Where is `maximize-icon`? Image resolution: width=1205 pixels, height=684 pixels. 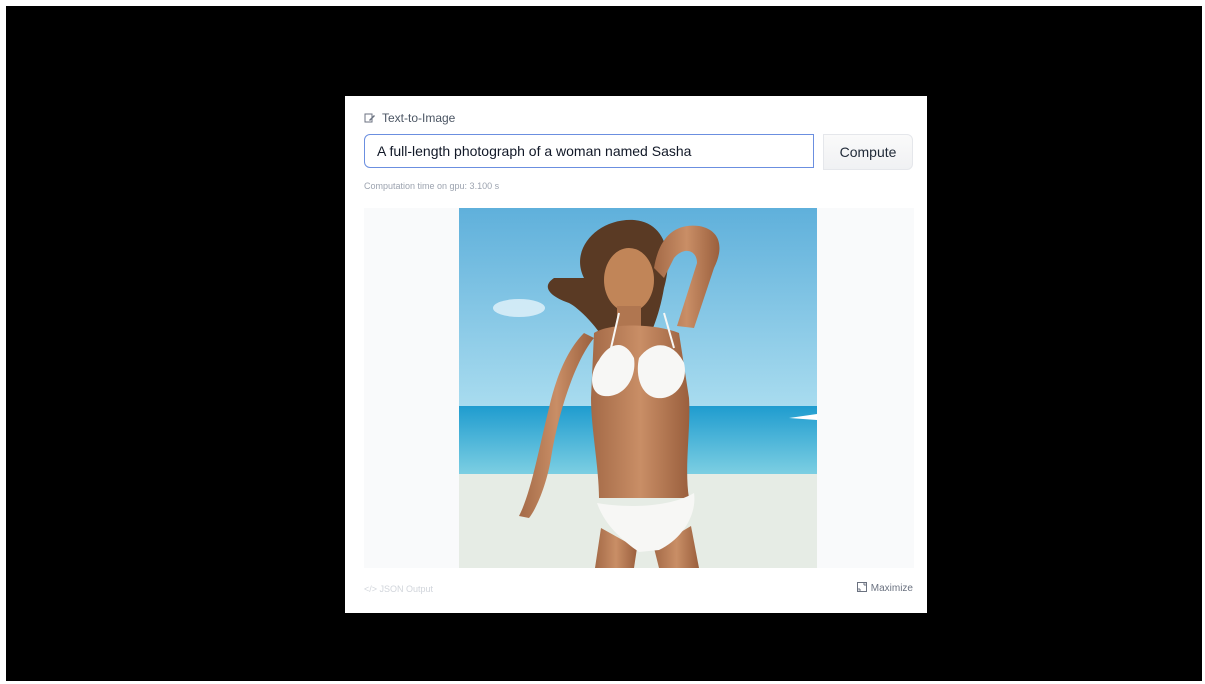 maximize-icon is located at coordinates (861, 588).